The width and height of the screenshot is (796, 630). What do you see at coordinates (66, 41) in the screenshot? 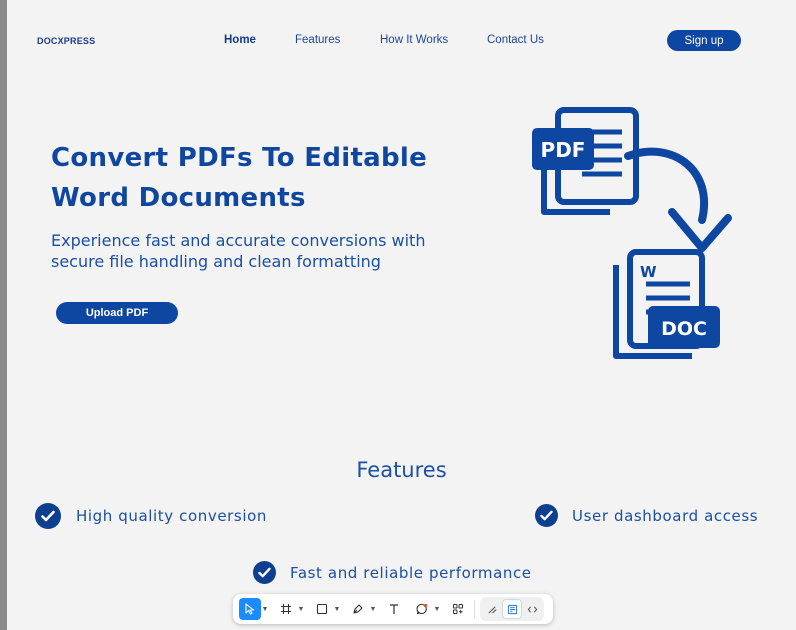
I see `logo: DOCXPRESS` at bounding box center [66, 41].